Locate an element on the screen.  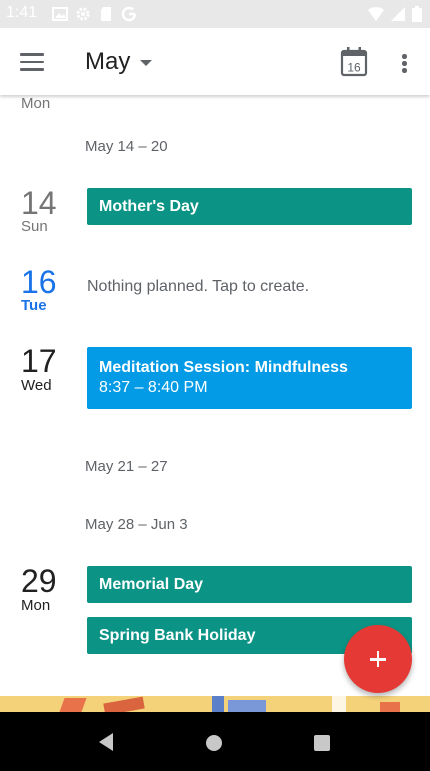
month-illustration is located at coordinates (215, 704).